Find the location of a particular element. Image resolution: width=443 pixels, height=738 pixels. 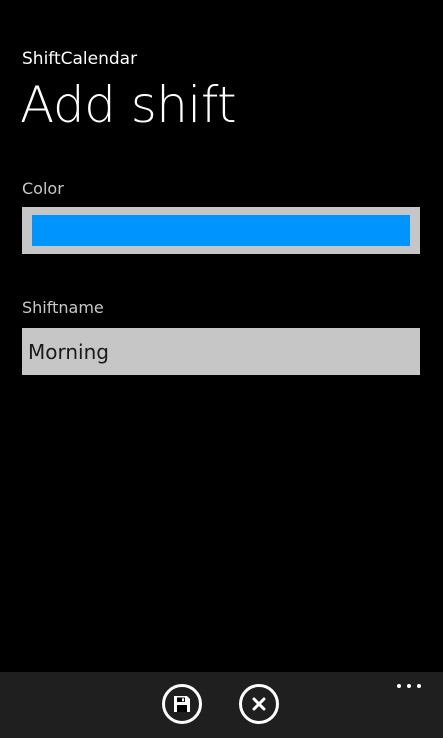

more-options-button is located at coordinates (409, 686).